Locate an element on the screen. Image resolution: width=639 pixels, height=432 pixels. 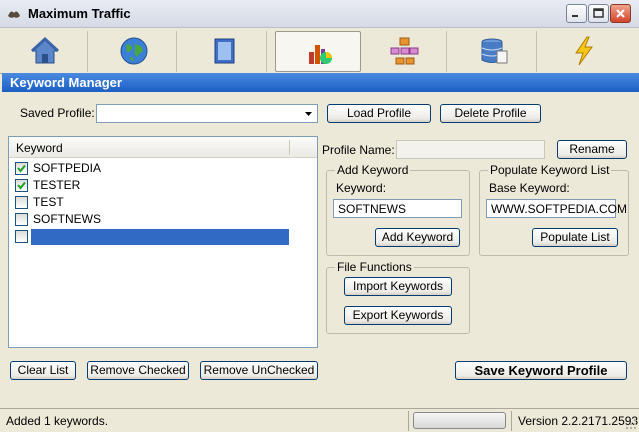
profile-name-label: Profile Name: is located at coordinates (358, 150).